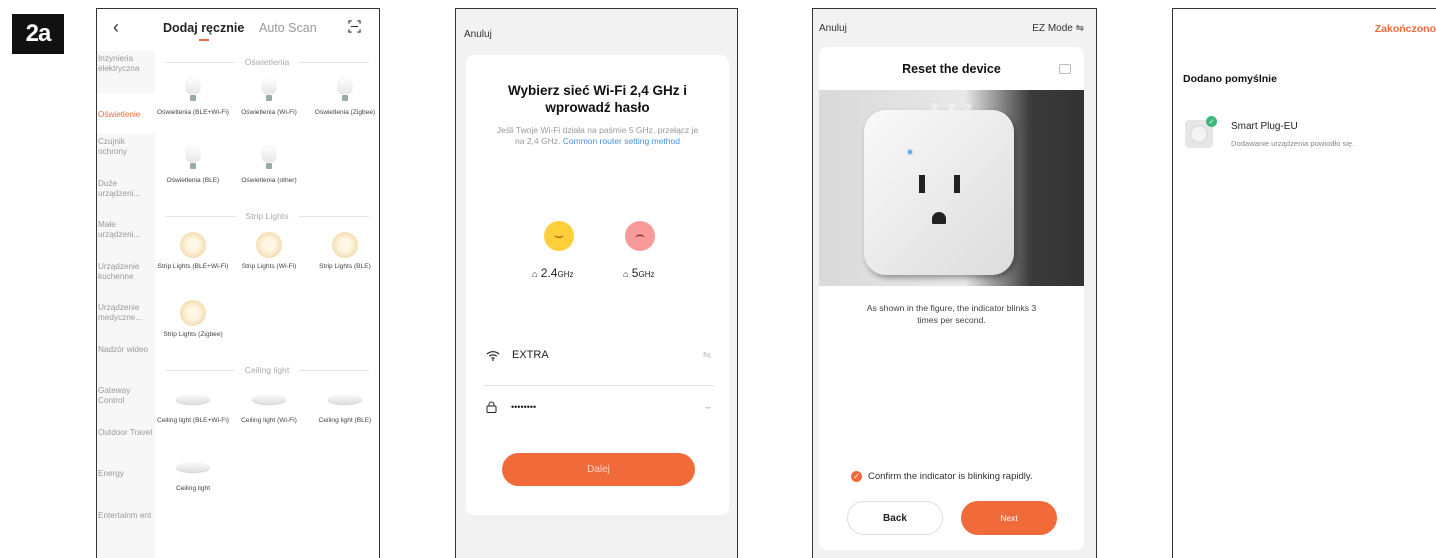 The width and height of the screenshot is (1436, 558). Describe the element at coordinates (524, 407) in the screenshot. I see `password-value: ••••••••` at that location.